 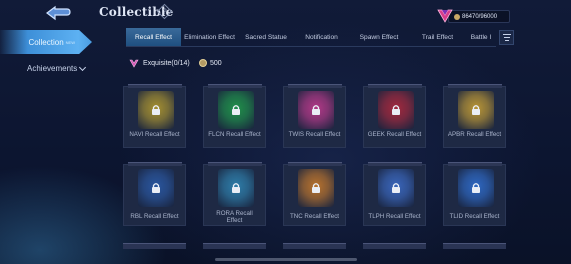 I want to click on card-name: NAVI Recall Effect, so click(x=154, y=134).